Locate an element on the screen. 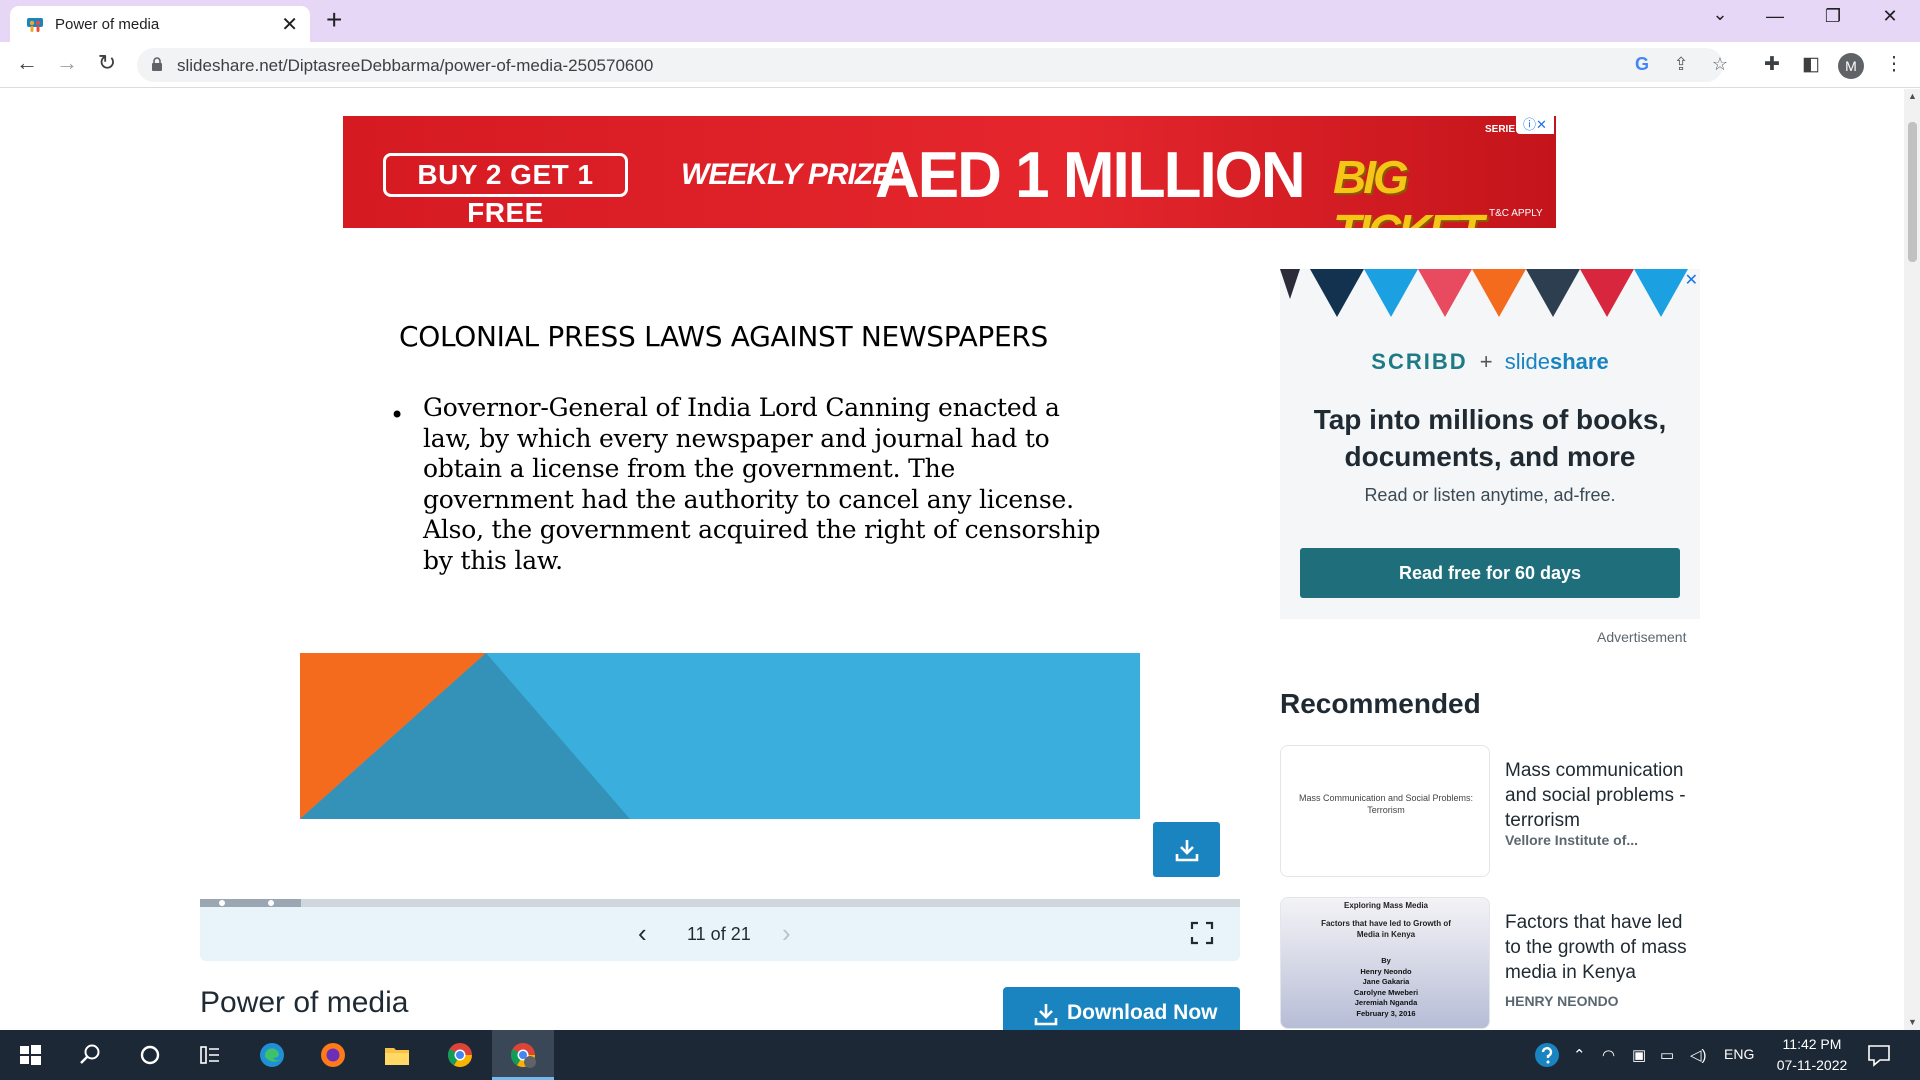 The width and height of the screenshot is (1920, 1080). chrome-icon is located at coordinates (460, 1055).